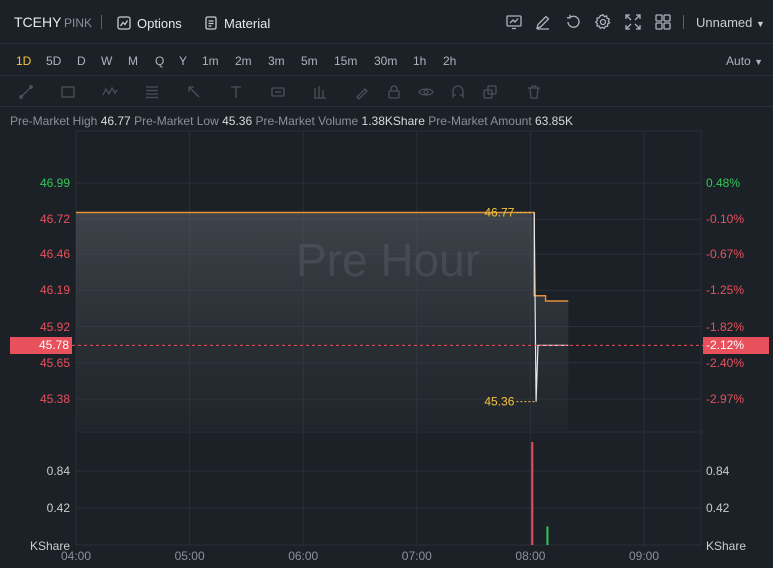 Image resolution: width=773 pixels, height=568 pixels. Describe the element at coordinates (573, 22) in the screenshot. I see `reset-icon` at that location.